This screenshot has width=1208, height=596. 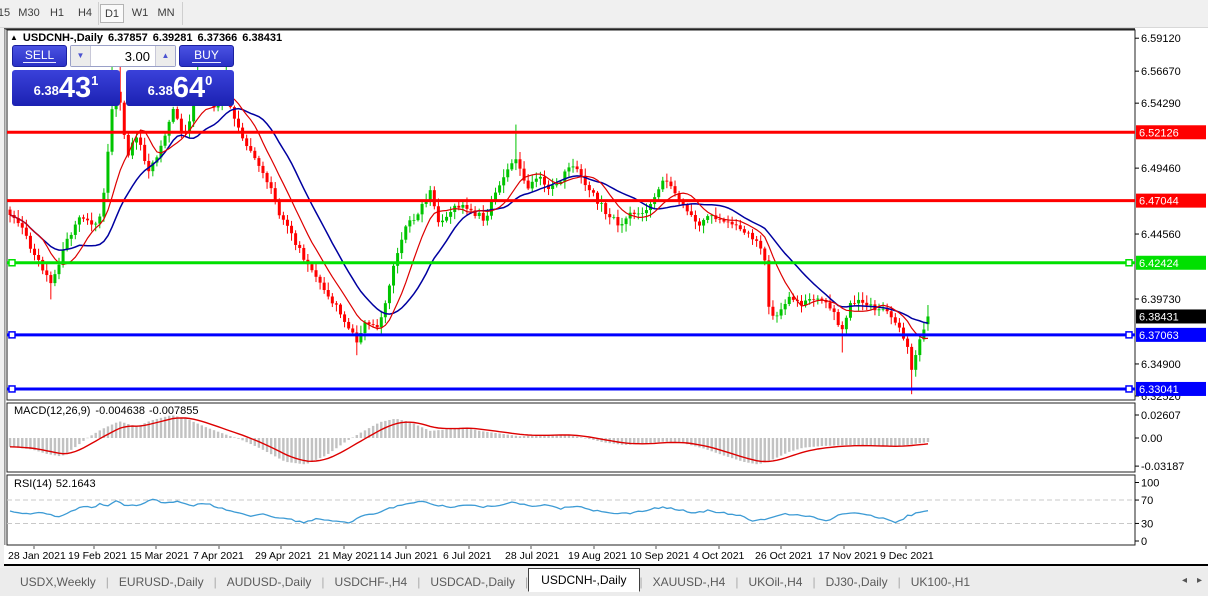 I want to click on tab-usdcnh-daily: USDCNH-,Daily, so click(x=584, y=580).